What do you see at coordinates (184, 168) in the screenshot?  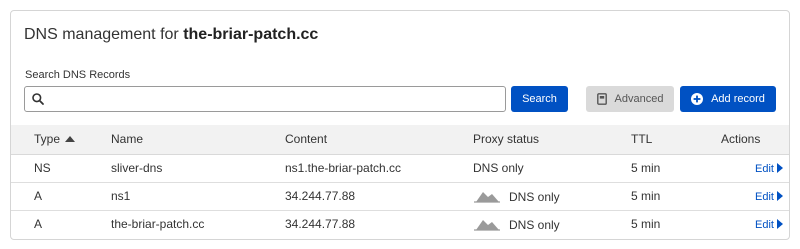 I see `record-name: sliver-dns` at bounding box center [184, 168].